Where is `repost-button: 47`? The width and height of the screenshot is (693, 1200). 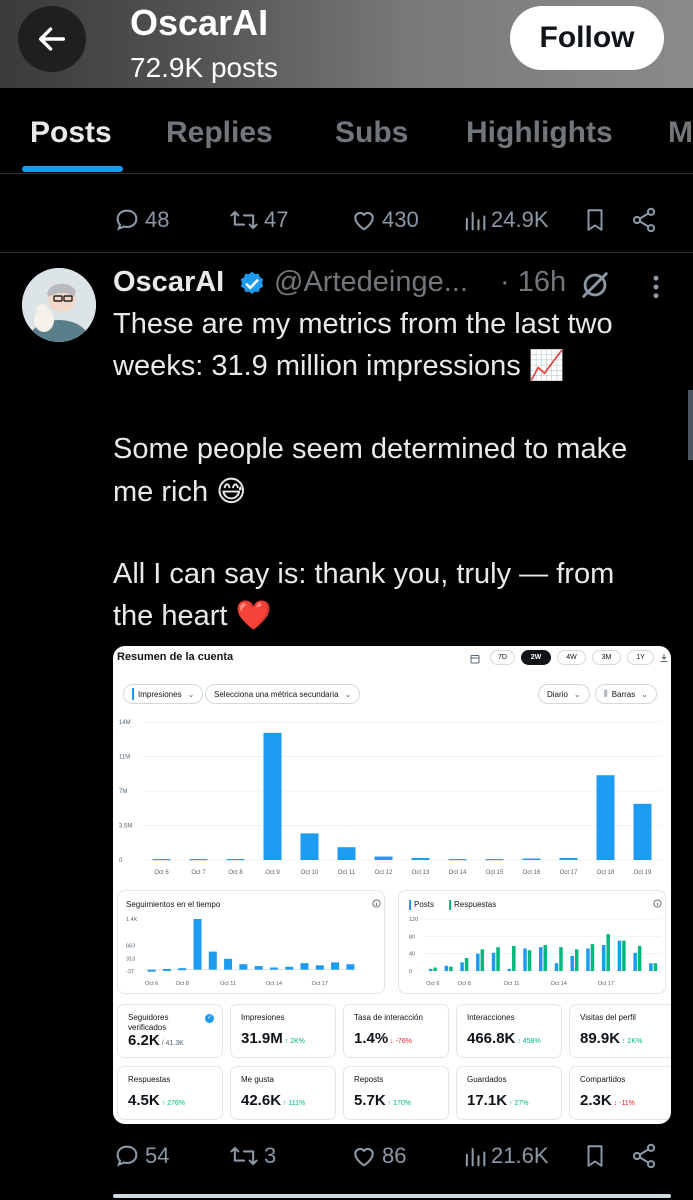 repost-button: 47 is located at coordinates (258, 220).